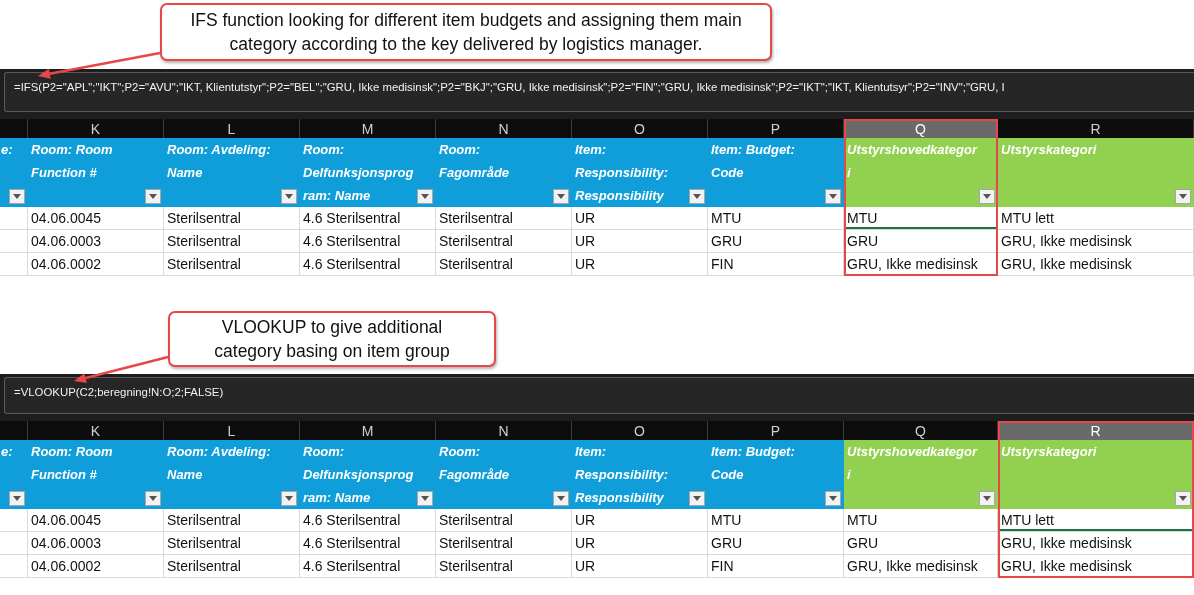  Describe the element at coordinates (921, 430) in the screenshot. I see `column-header: Q` at that location.